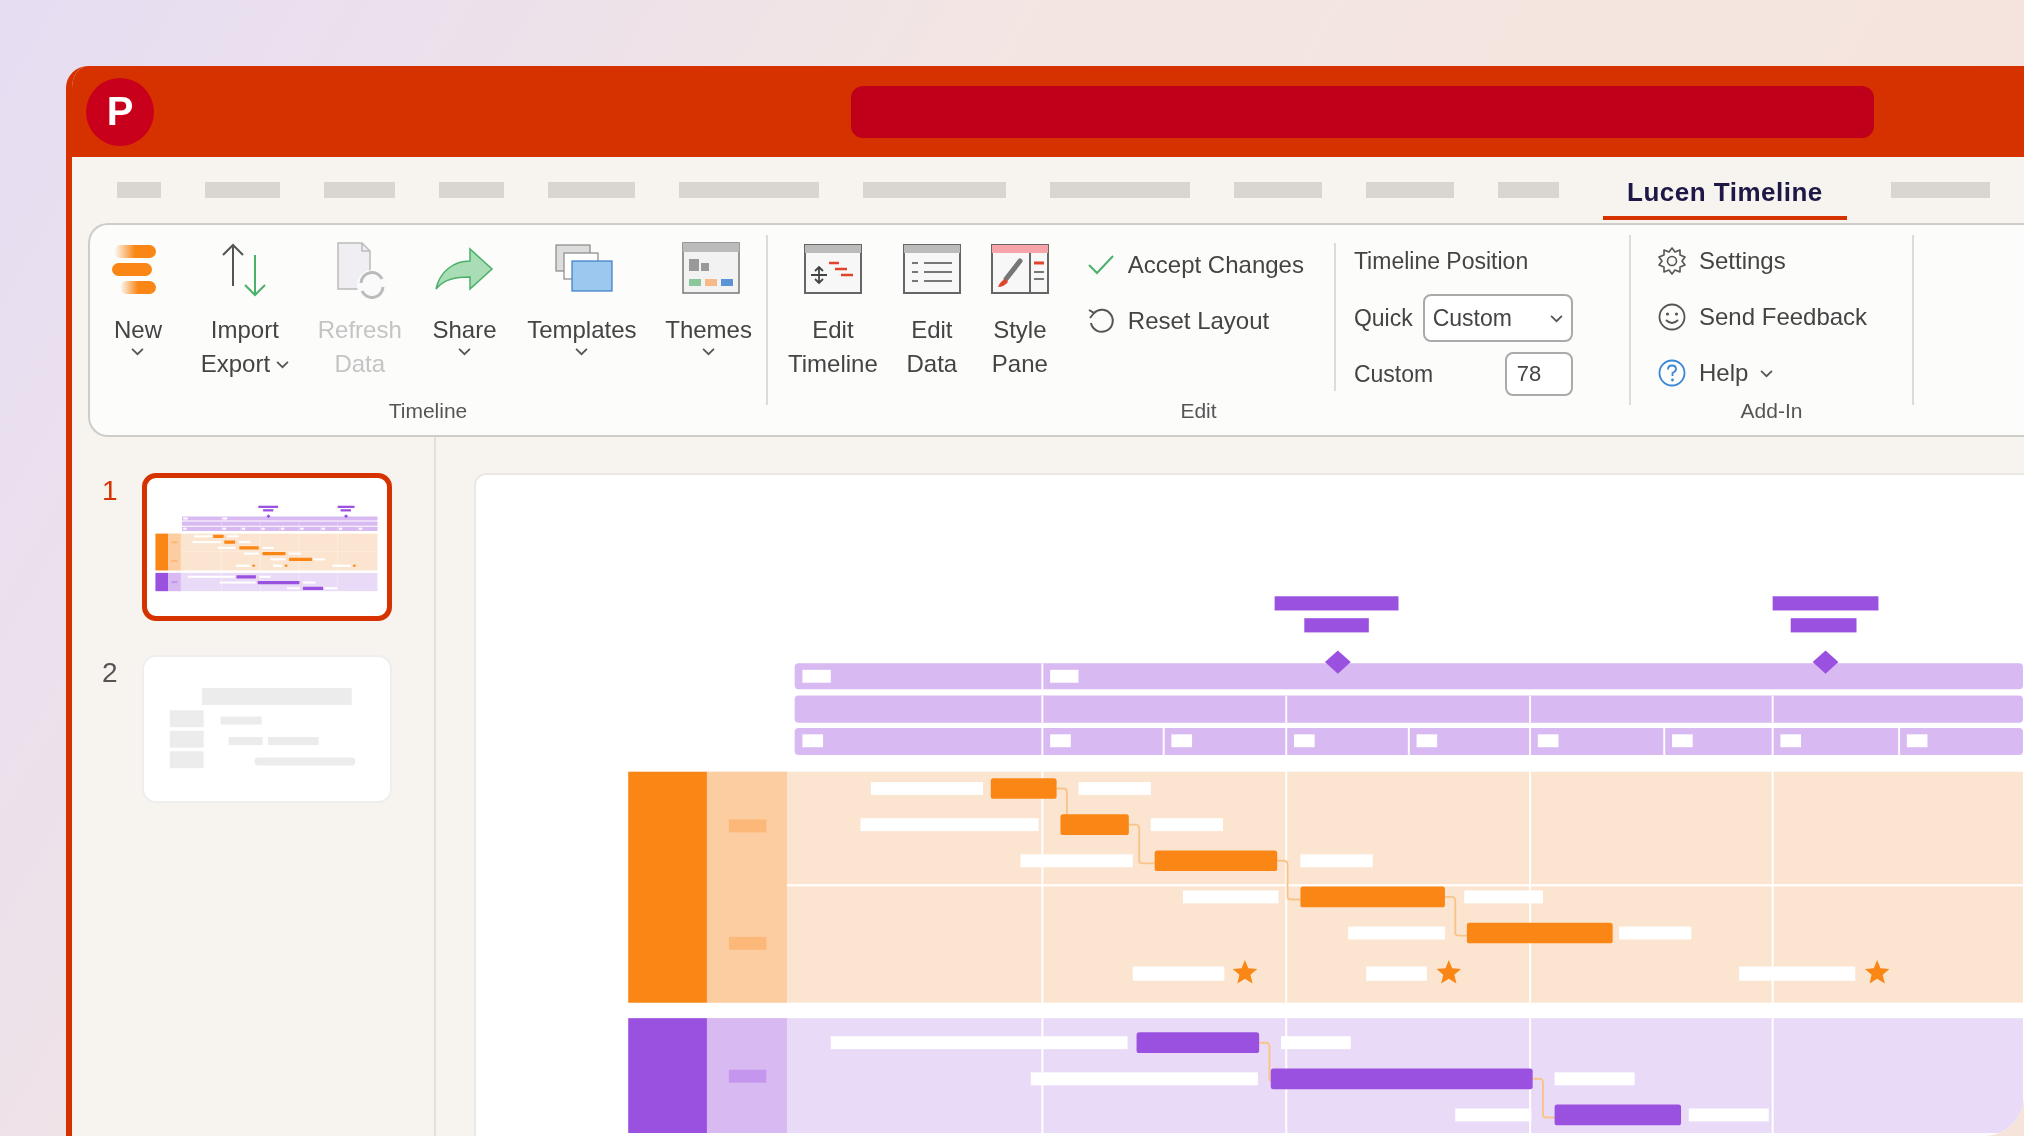  What do you see at coordinates (1194, 265) in the screenshot?
I see `accept-changes-button: Accept Changes` at bounding box center [1194, 265].